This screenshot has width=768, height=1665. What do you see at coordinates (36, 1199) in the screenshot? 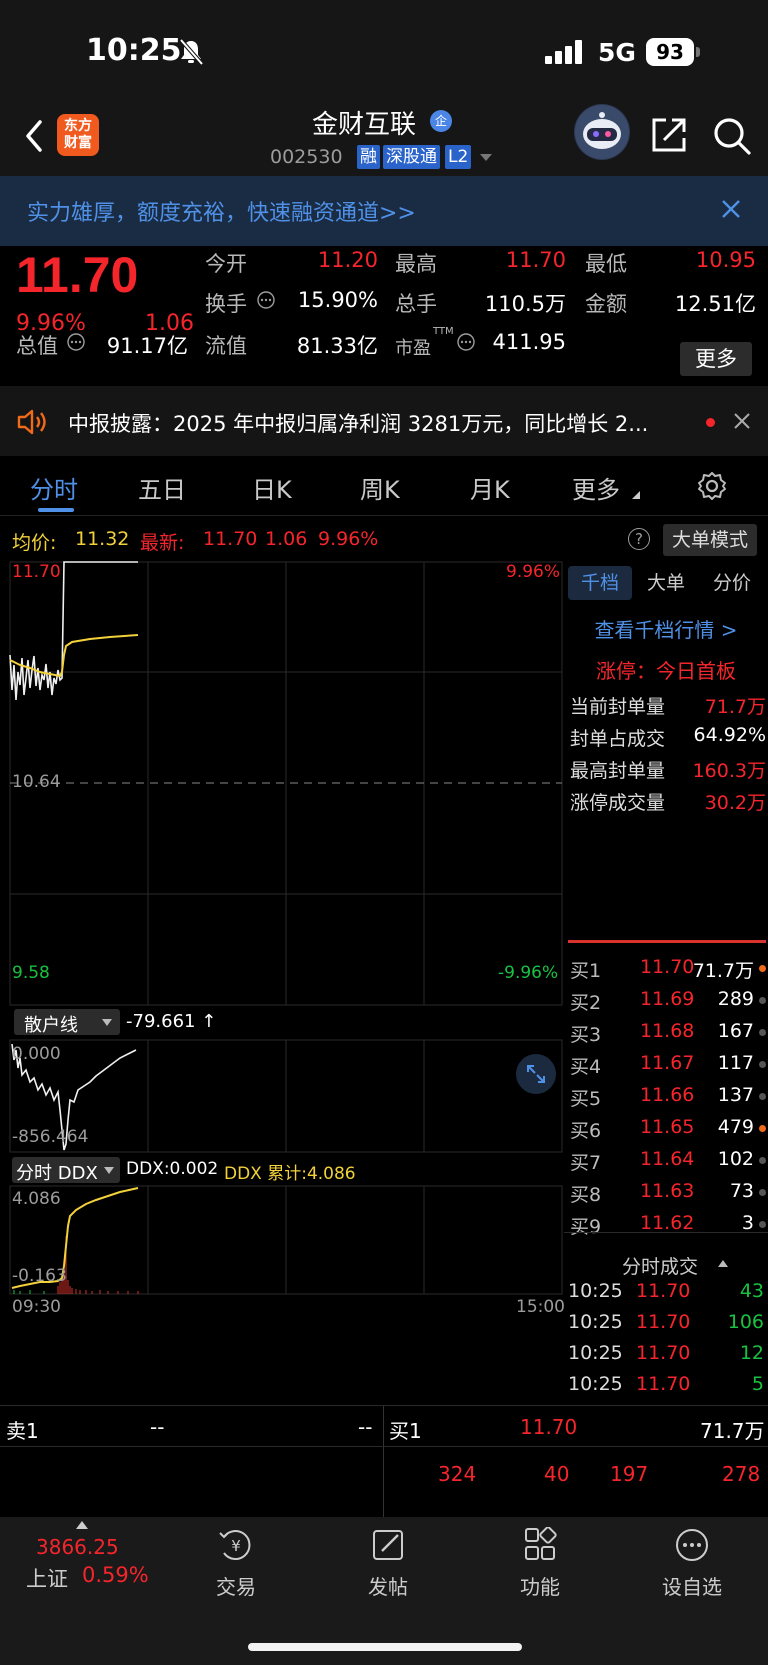
I see `ddx-max-label: 4.086` at bounding box center [36, 1199].